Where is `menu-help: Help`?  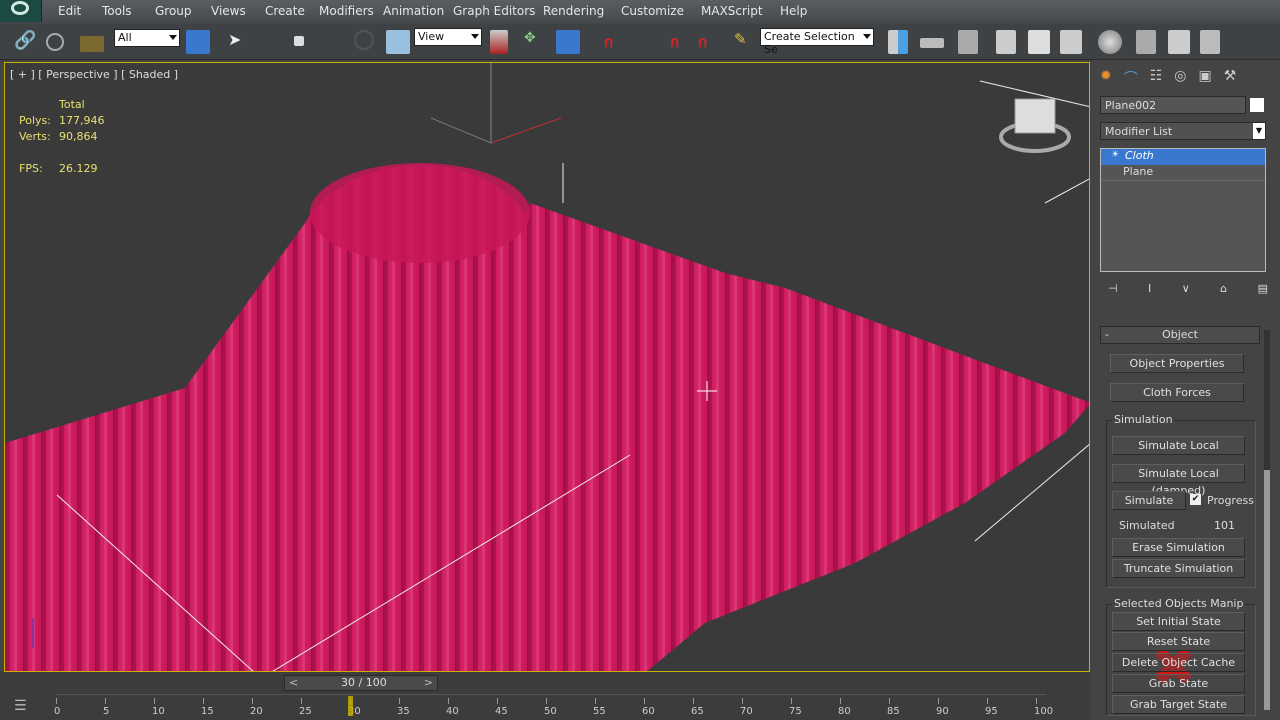 menu-help: Help is located at coordinates (793, 11).